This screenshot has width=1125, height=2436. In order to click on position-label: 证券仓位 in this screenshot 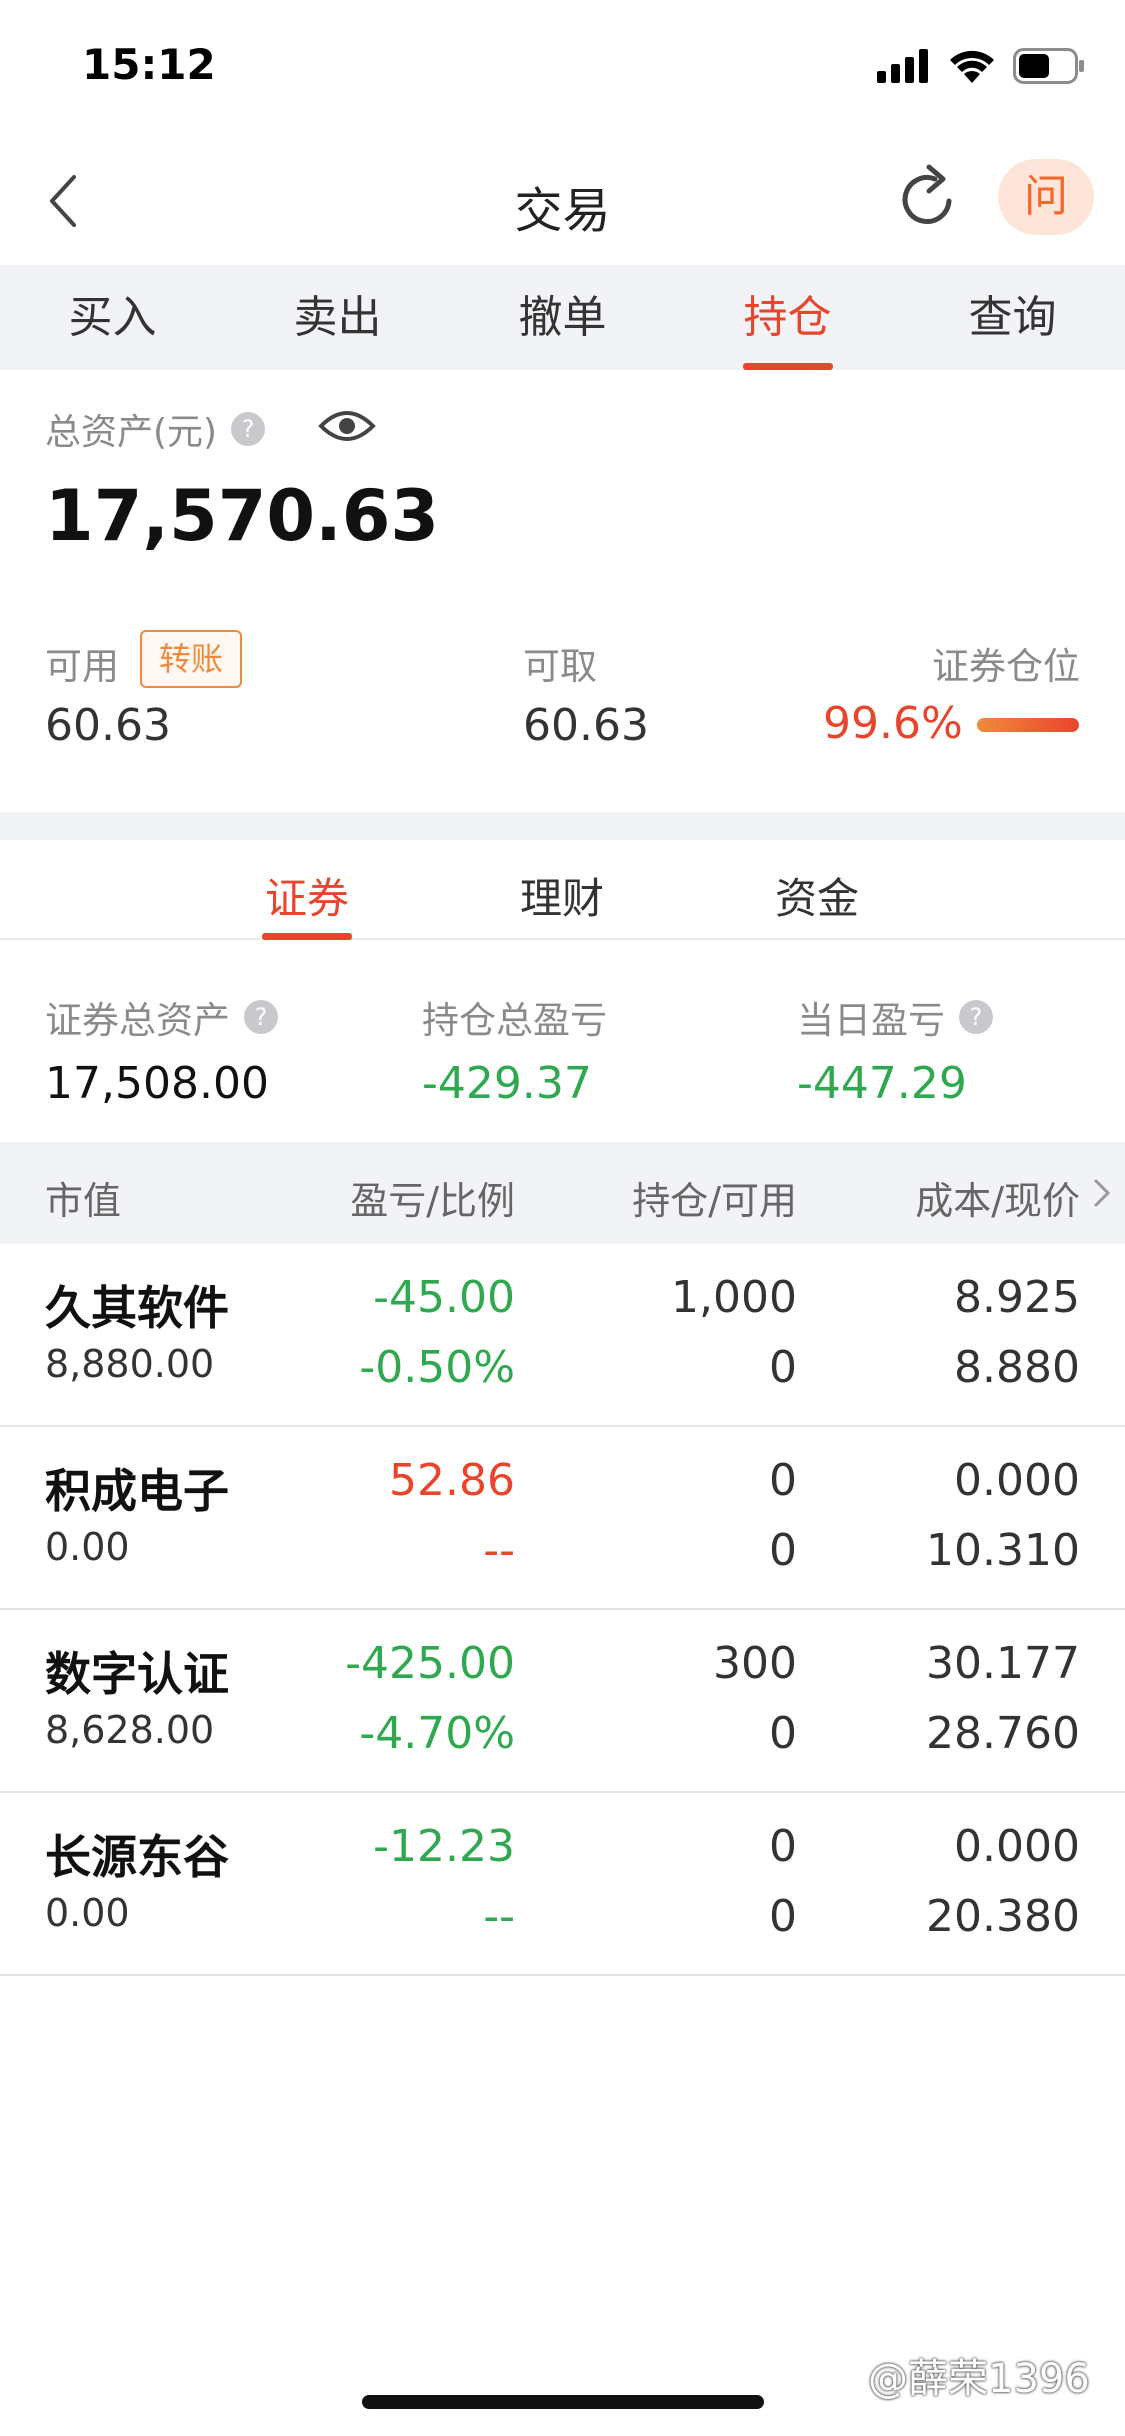, I will do `click(1006, 666)`.